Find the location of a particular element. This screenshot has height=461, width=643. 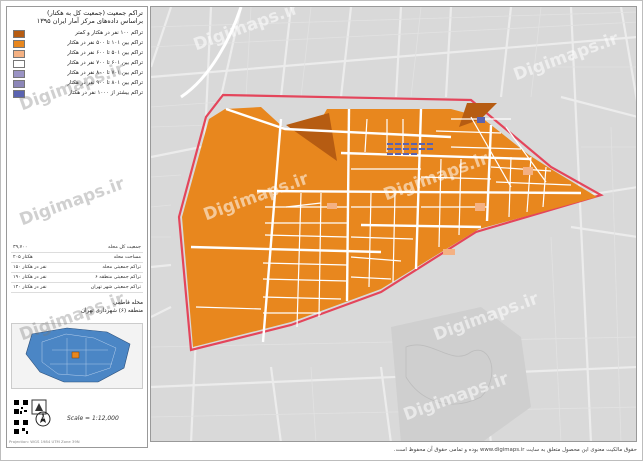

legend-label: تراکم بین ۱۰۱ تا ۵۰۰ نفر در هکتار is located at coordinates (105, 43).